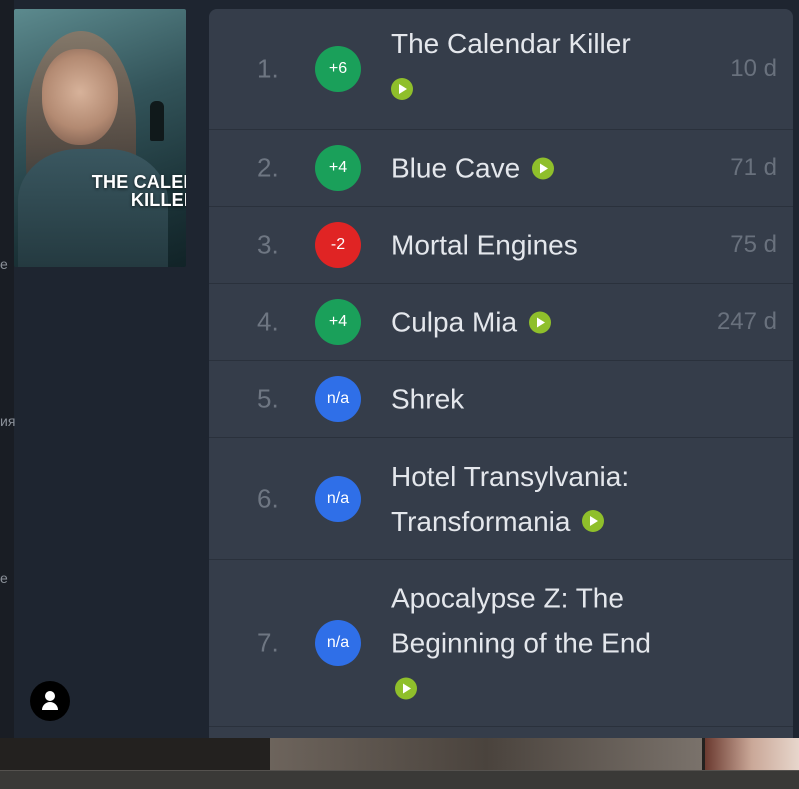  What do you see at coordinates (399, 779) in the screenshot?
I see `bottom-bar` at bounding box center [399, 779].